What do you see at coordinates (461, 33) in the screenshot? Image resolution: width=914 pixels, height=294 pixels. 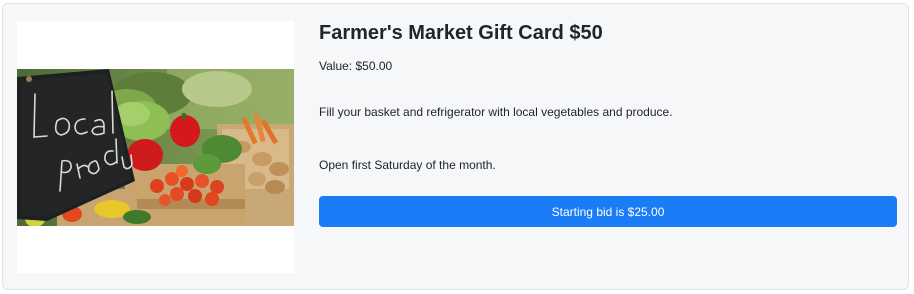 I see `item-title: Farmer's Market Gift Card $50` at bounding box center [461, 33].